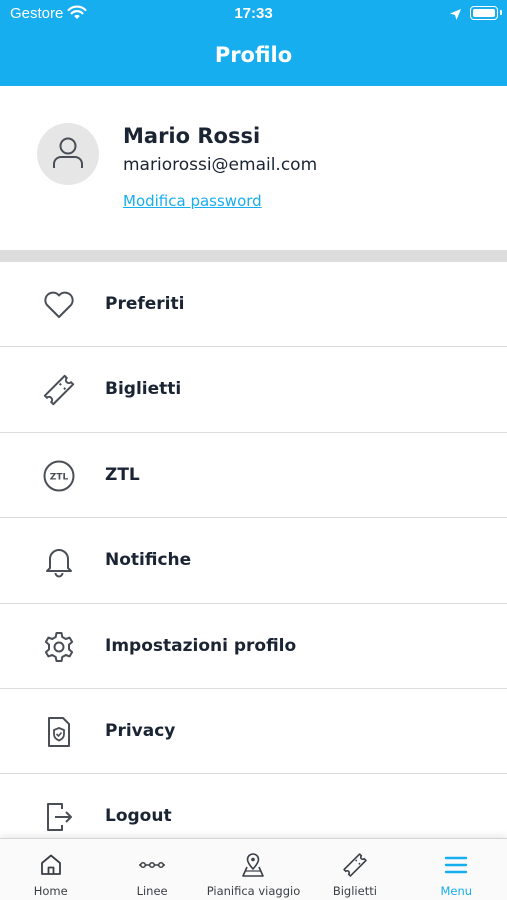 This screenshot has height=900, width=507. What do you see at coordinates (148, 560) in the screenshot?
I see `menu-item-label: Notifiche` at bounding box center [148, 560].